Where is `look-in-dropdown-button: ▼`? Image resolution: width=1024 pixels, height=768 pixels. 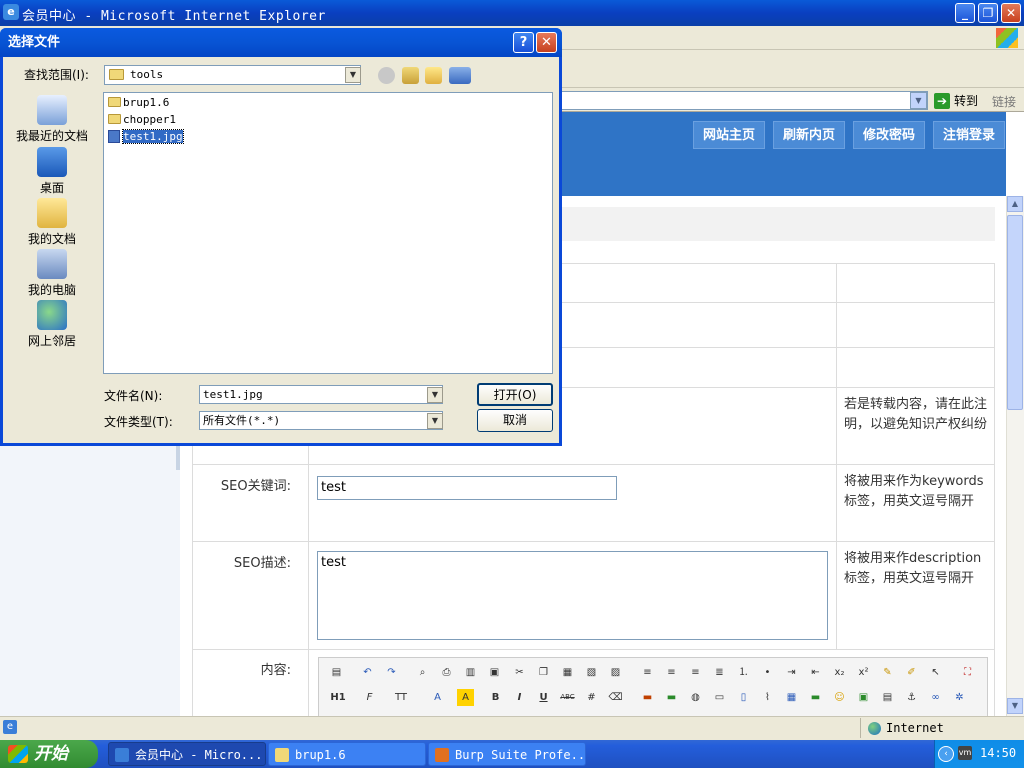
look-in-dropdown-button: ▼ is located at coordinates (353, 75).